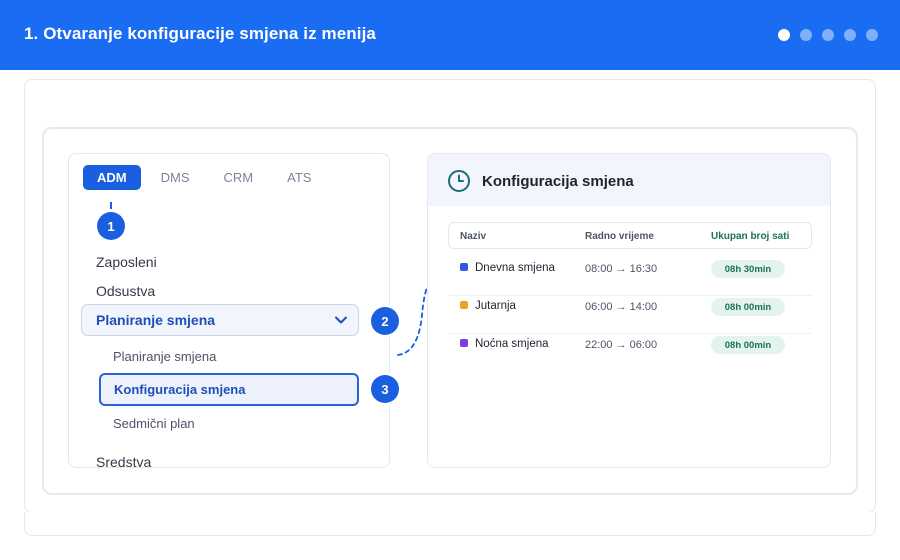 Image resolution: width=900 pixels, height=560 pixels. Describe the element at coordinates (459, 181) in the screenshot. I see `clock-icon` at that location.